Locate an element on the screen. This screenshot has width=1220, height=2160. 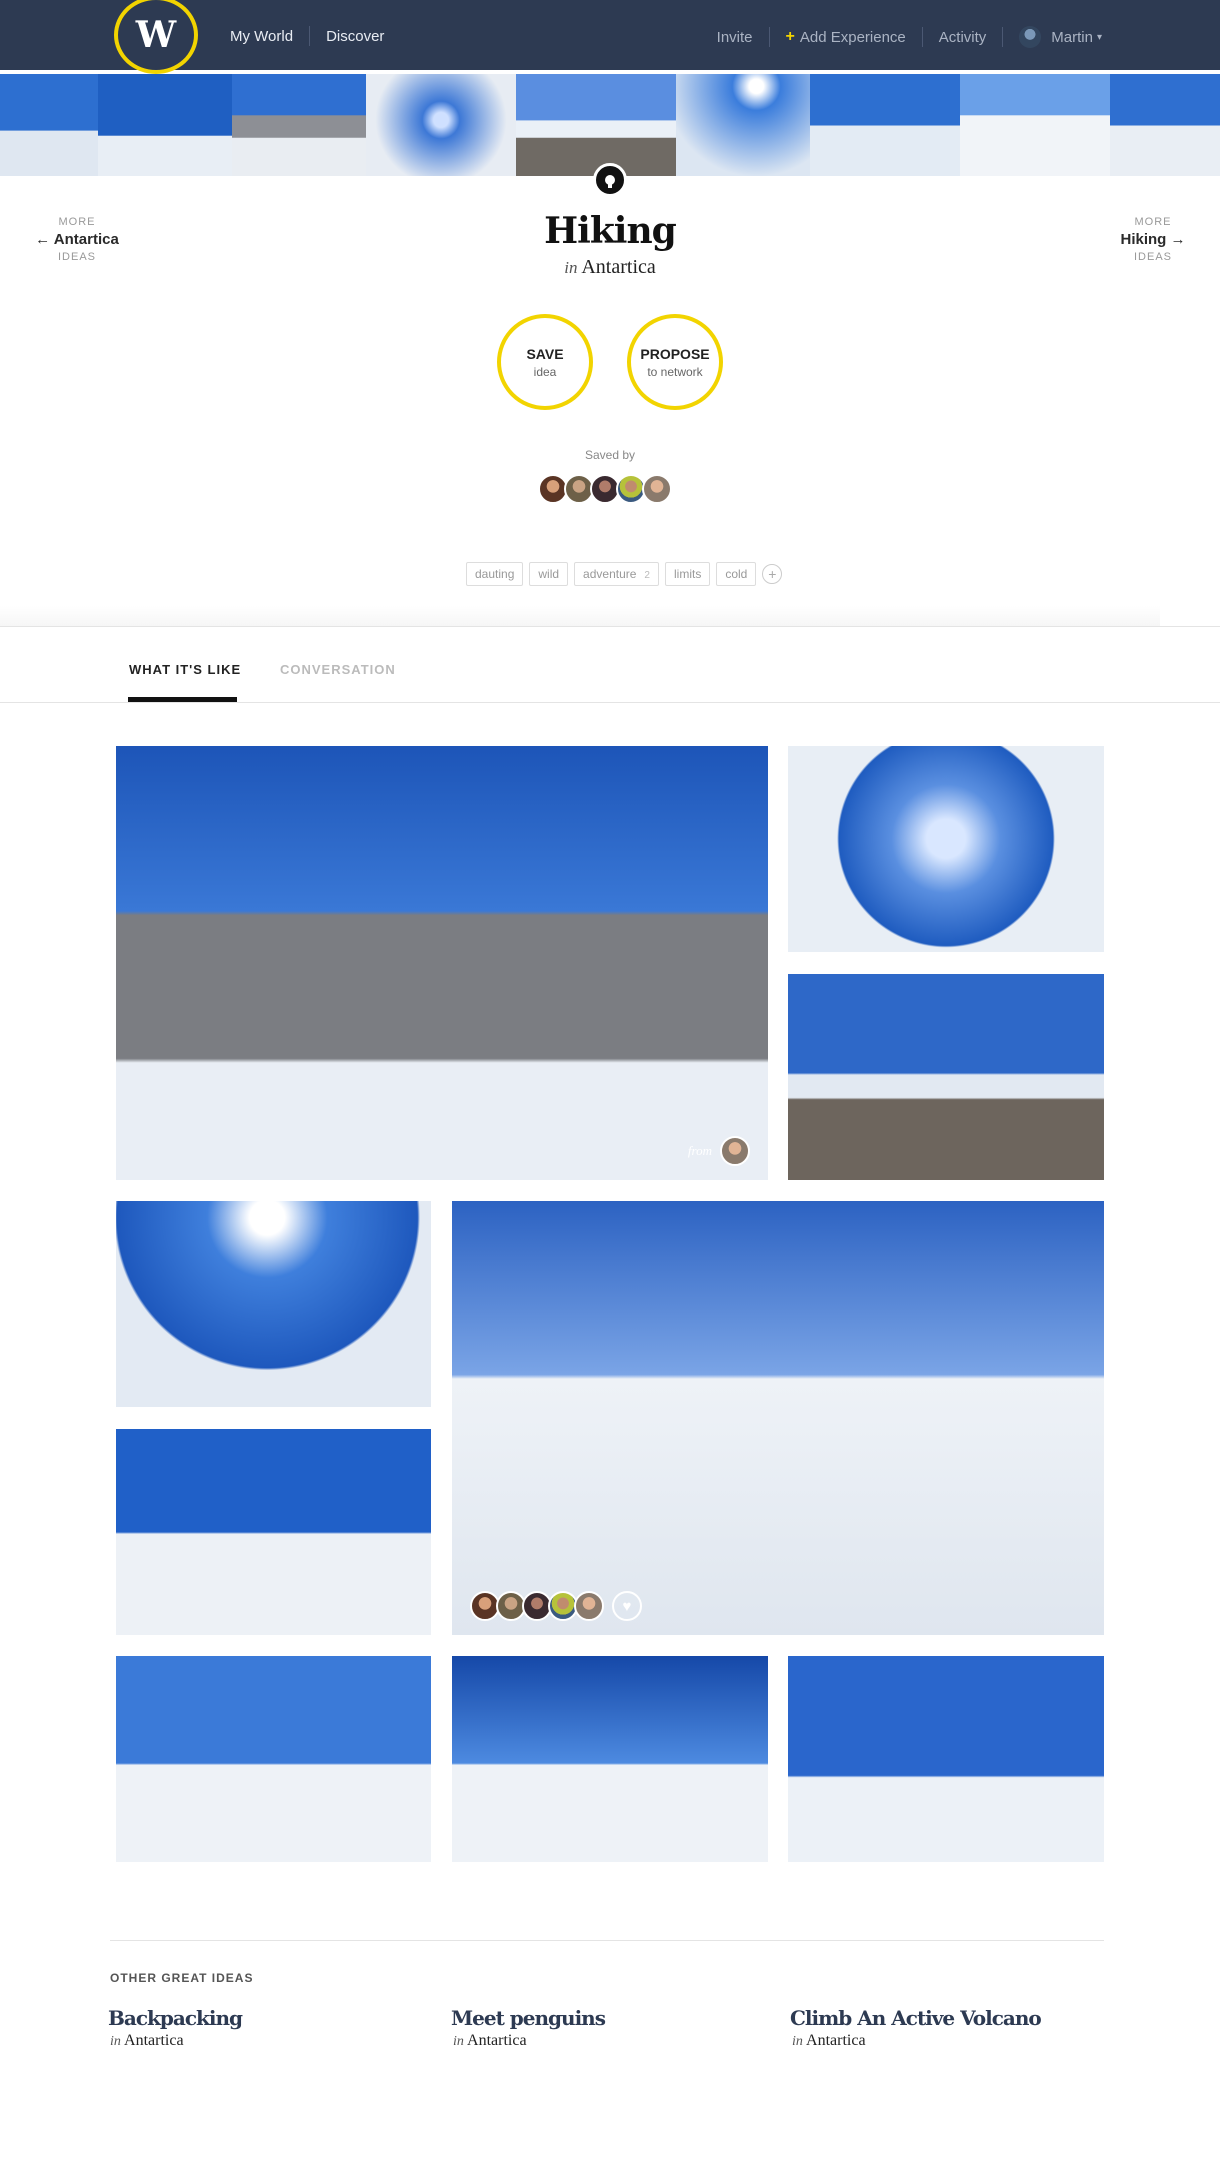
nav-my-world: My World is located at coordinates (261, 36).